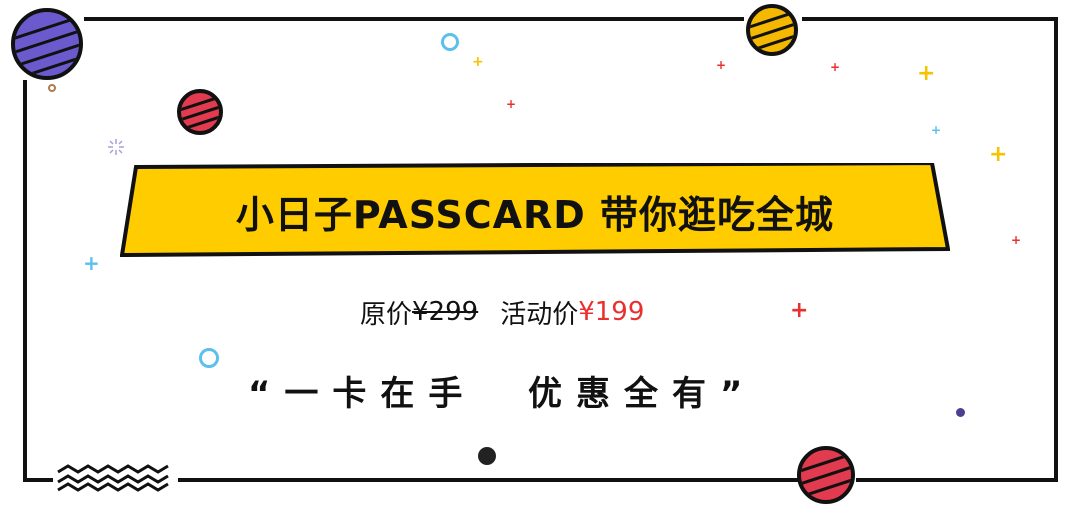 This screenshot has height=515, width=1080. I want to click on original-price-value: ¥299, so click(445, 312).